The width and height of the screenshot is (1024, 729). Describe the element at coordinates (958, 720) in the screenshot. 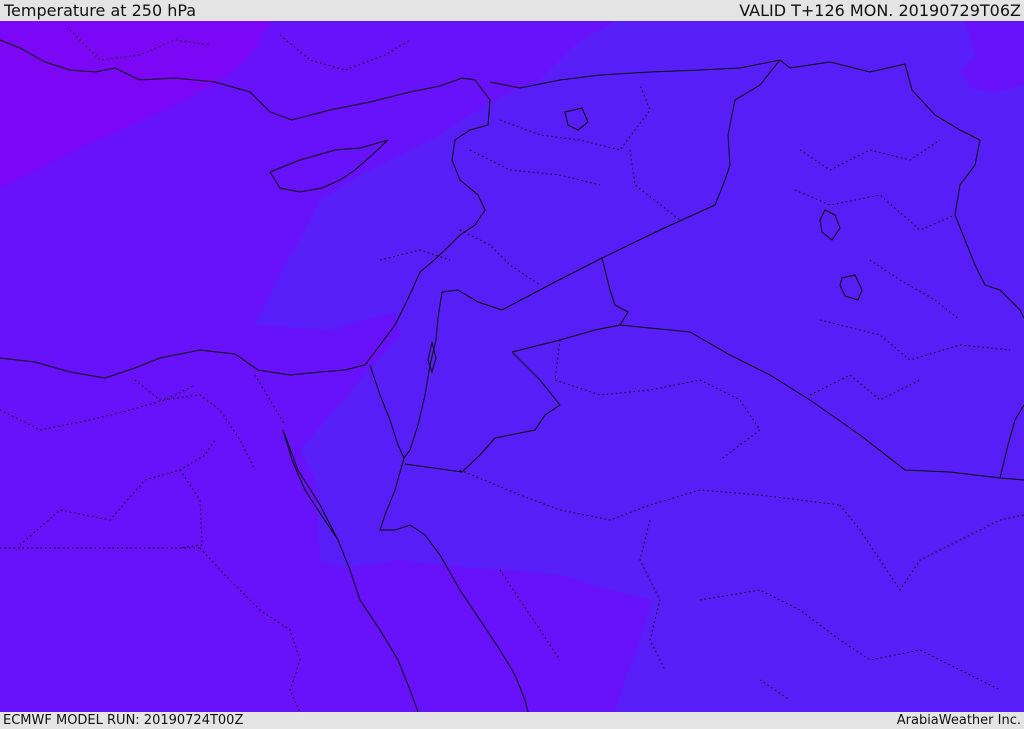

I see `credit: ArabiaWeather Inc.` at that location.